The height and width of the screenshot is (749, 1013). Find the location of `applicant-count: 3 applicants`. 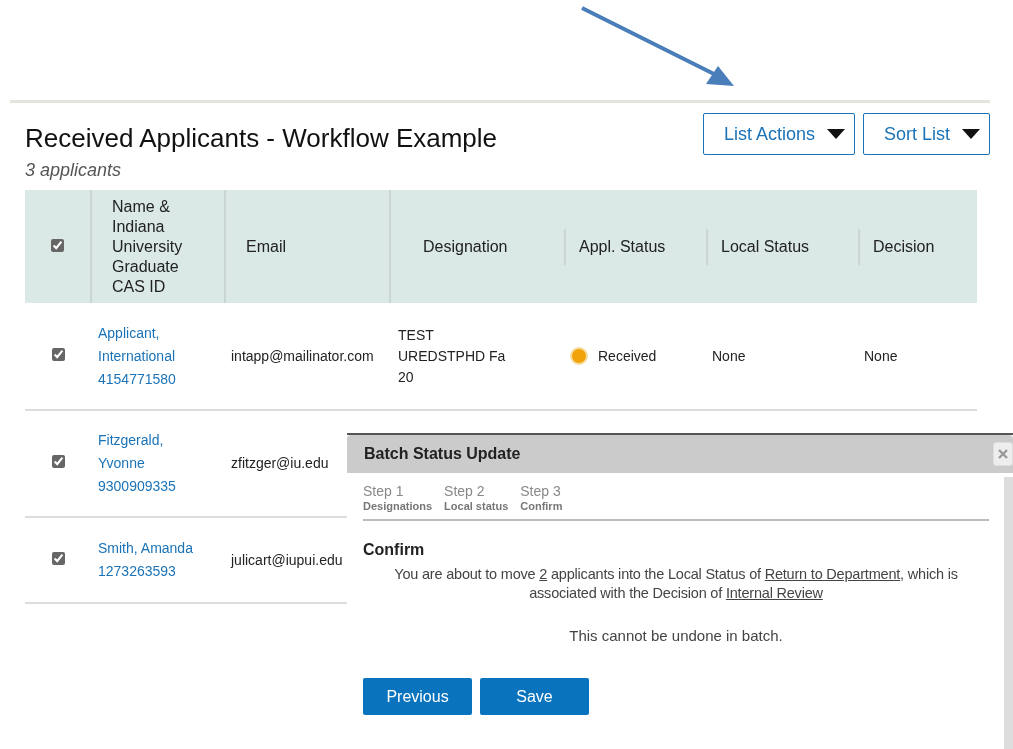

applicant-count: 3 applicants is located at coordinates (74, 170).